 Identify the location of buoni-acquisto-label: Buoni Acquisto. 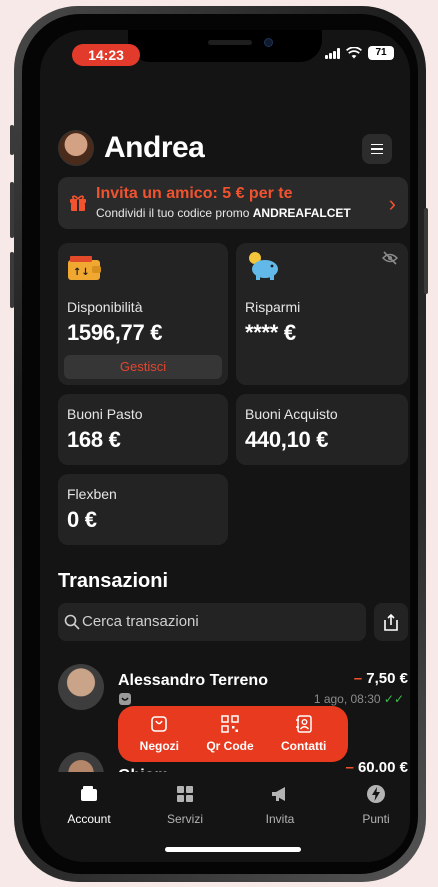
(291, 414).